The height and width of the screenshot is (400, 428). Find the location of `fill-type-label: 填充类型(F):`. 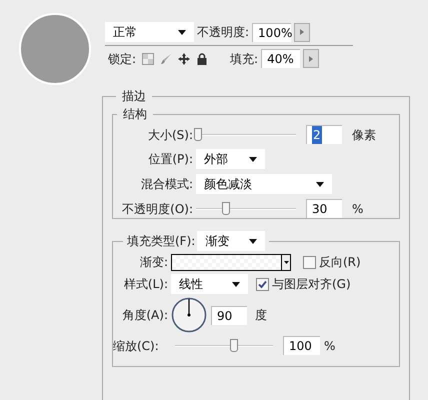

fill-type-label: 填充类型(F): is located at coordinates (161, 241).